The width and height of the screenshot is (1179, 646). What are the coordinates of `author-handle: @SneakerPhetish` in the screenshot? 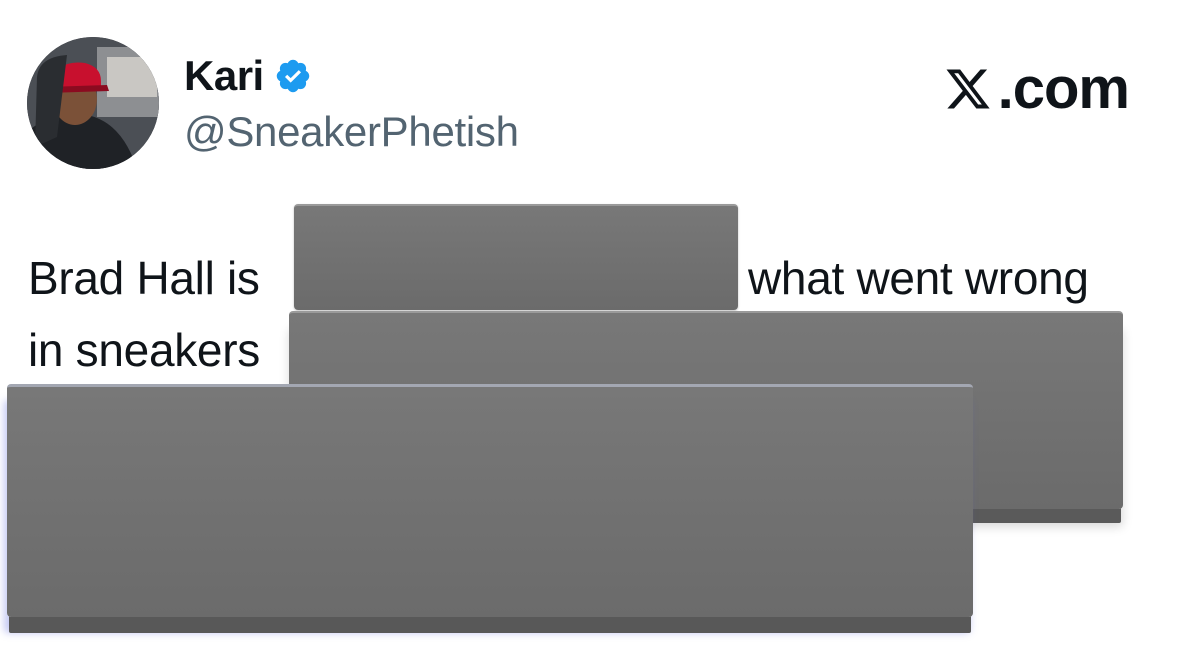 It's located at (351, 132).